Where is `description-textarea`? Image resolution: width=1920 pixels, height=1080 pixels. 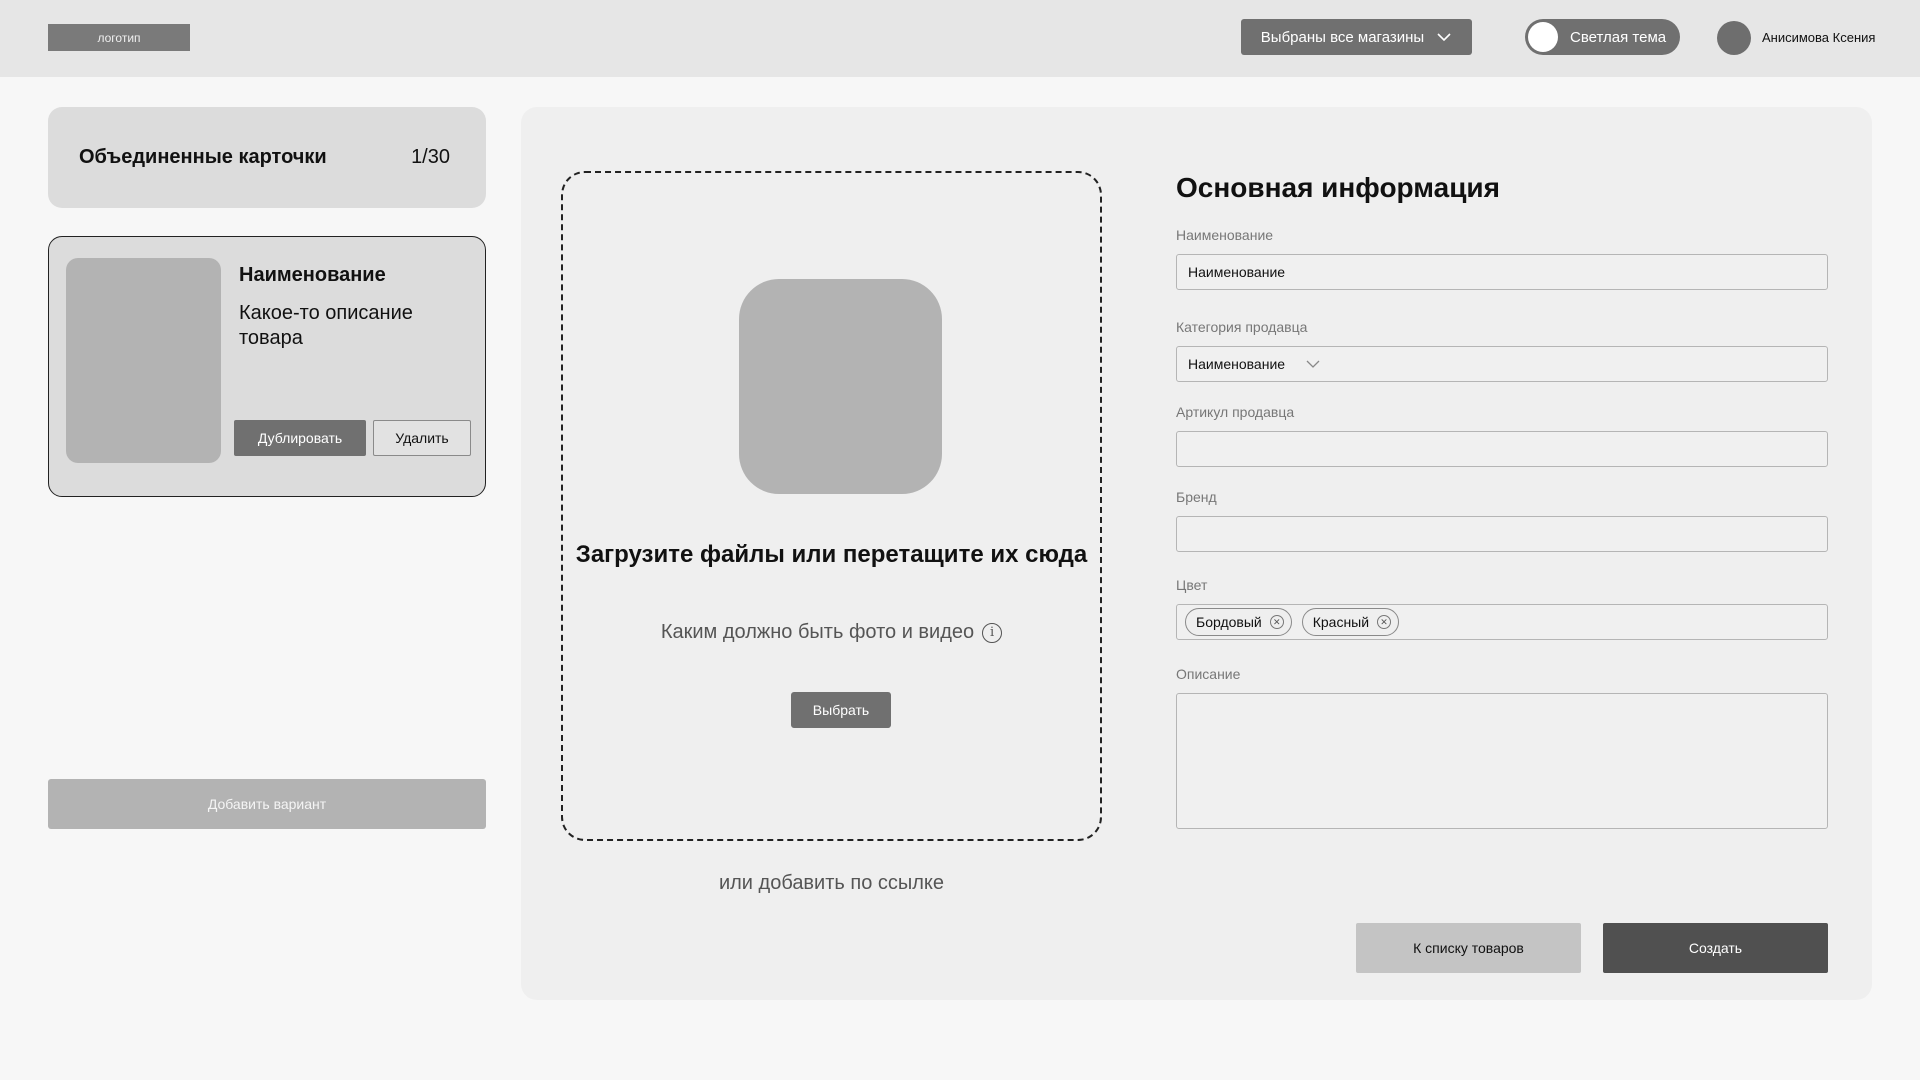
description-textarea is located at coordinates (1502, 761).